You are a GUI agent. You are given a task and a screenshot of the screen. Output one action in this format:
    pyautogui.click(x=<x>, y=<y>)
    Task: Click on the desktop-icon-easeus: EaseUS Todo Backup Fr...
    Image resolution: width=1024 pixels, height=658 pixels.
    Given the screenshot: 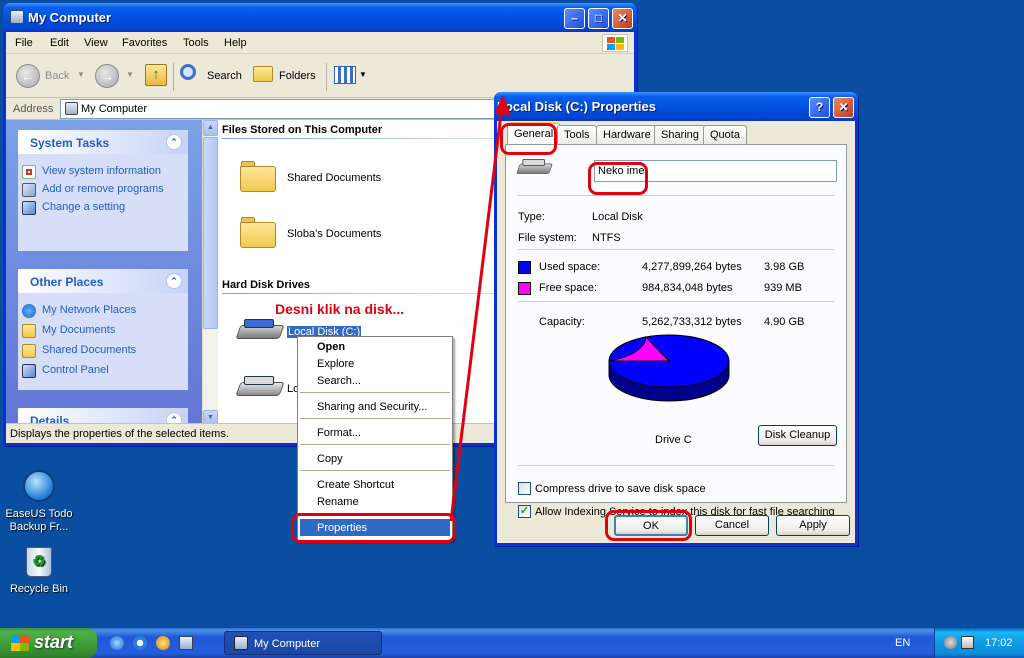 What is the action you would take?
    pyautogui.click(x=39, y=502)
    